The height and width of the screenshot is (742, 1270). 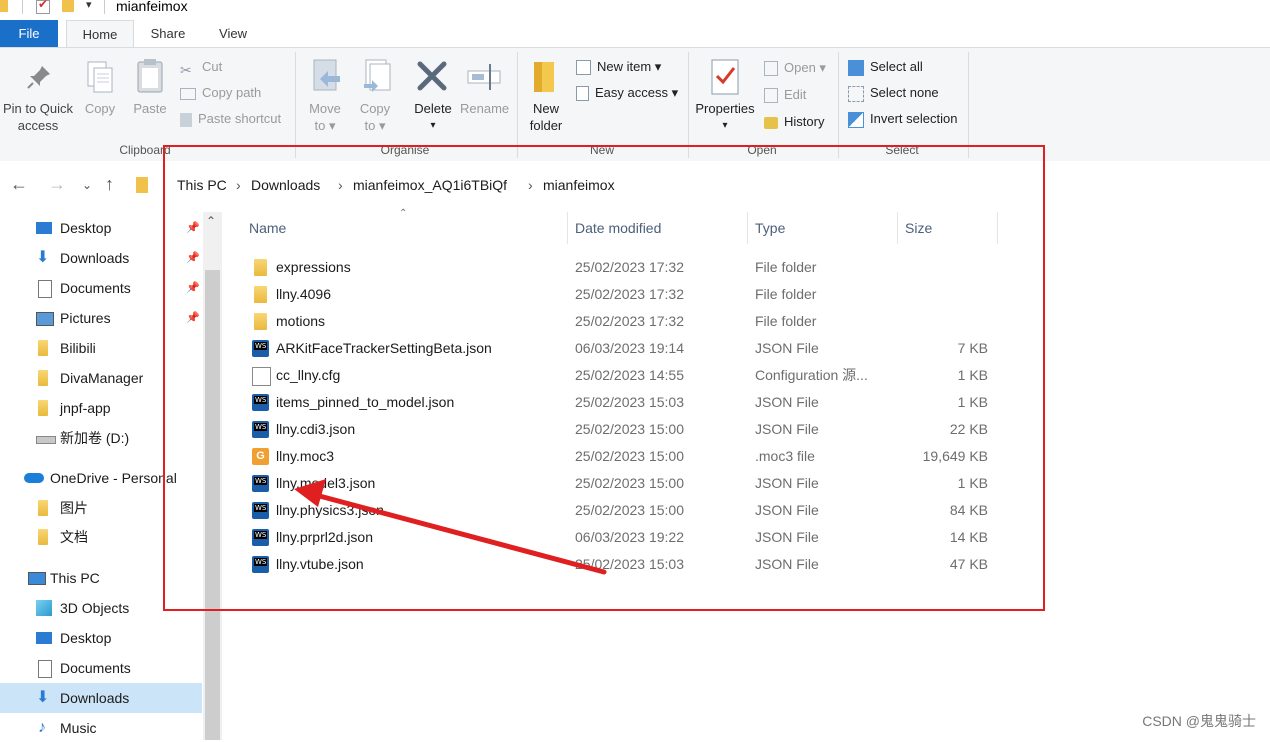 I want to click on annotation-arrow, so click(x=450, y=527).